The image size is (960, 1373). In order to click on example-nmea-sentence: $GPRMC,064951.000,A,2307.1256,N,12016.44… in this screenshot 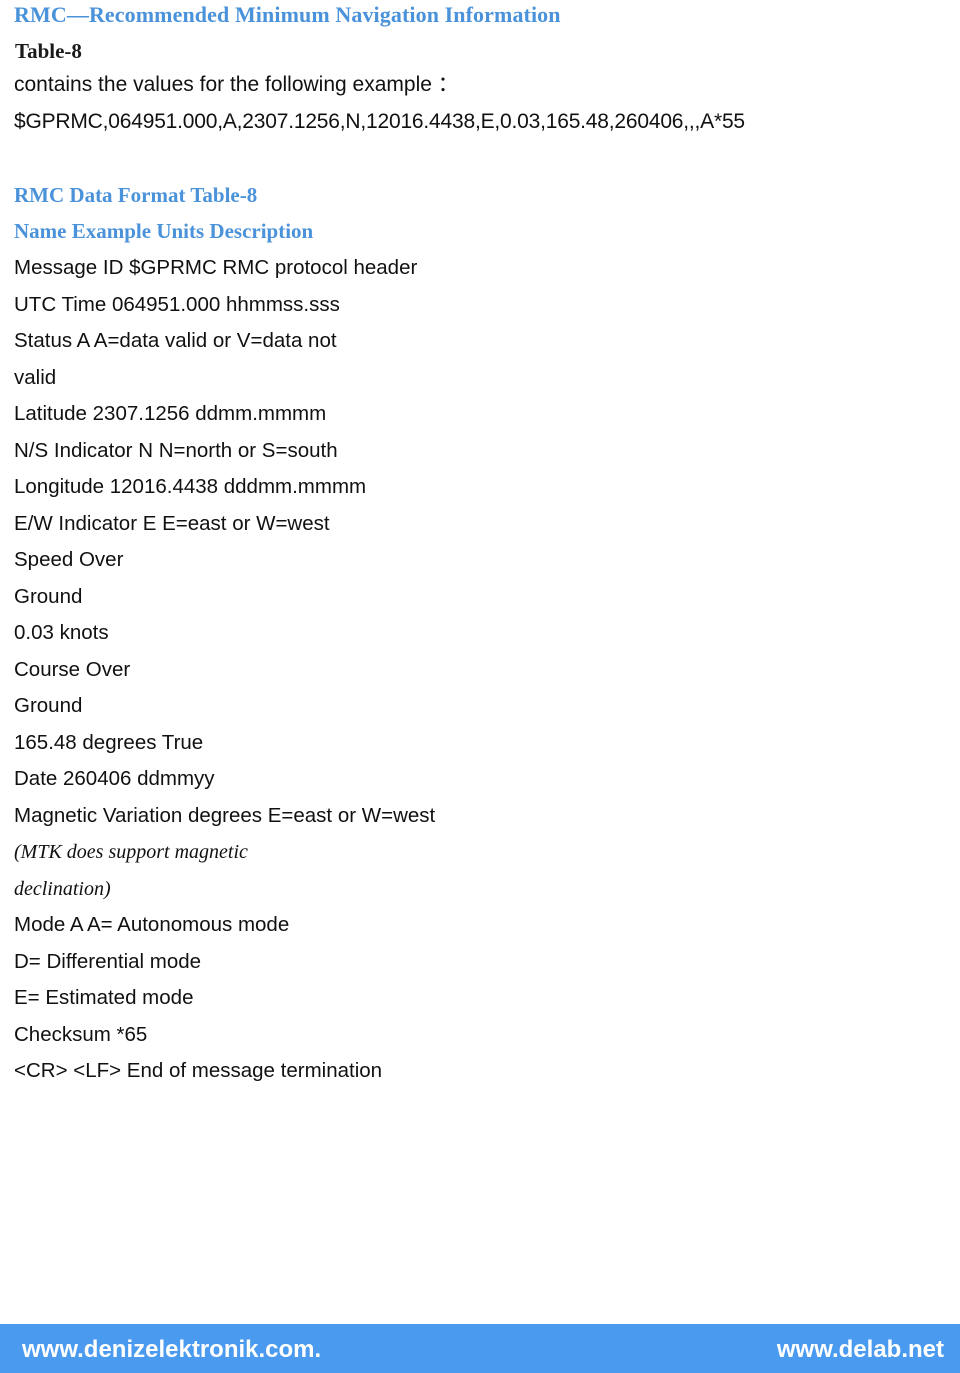, I will do `click(379, 121)`.